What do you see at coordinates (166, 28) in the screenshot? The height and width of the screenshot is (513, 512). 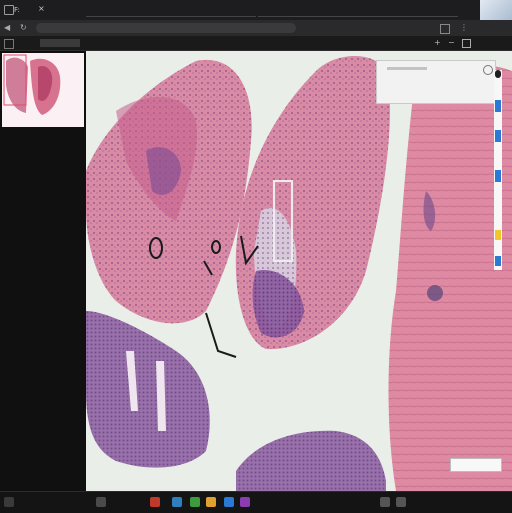 I see `address-field` at bounding box center [166, 28].